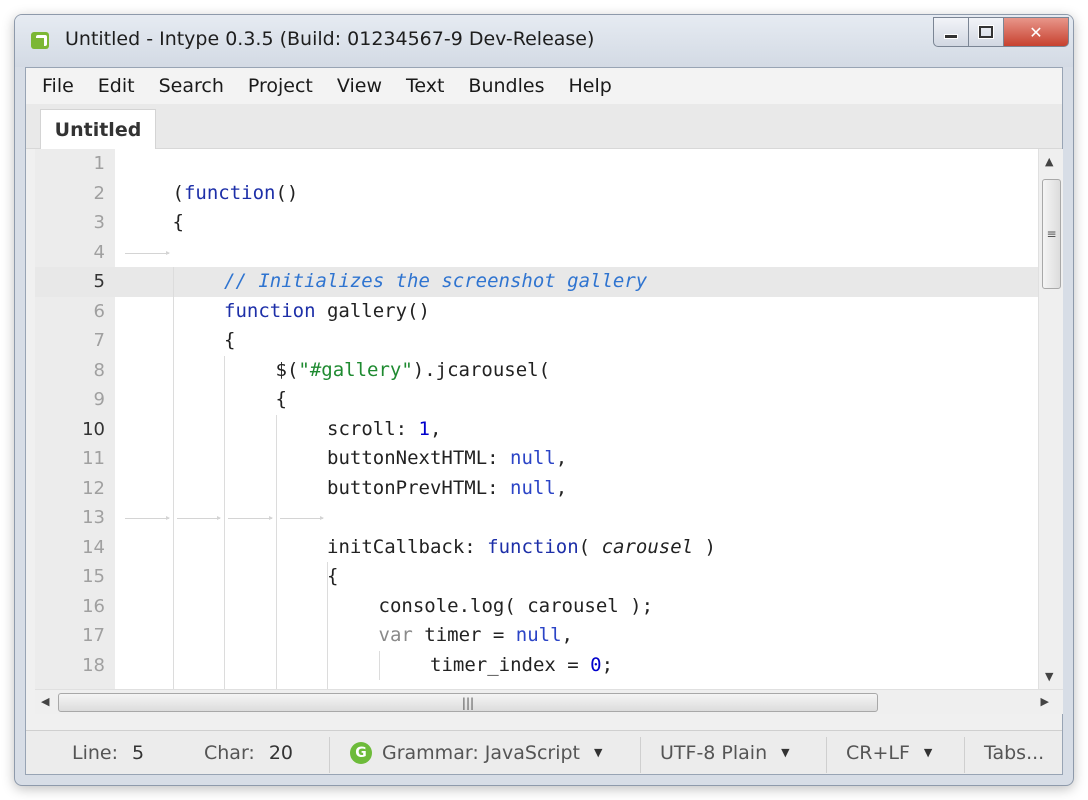  I want to click on menu-search: Search, so click(191, 86).